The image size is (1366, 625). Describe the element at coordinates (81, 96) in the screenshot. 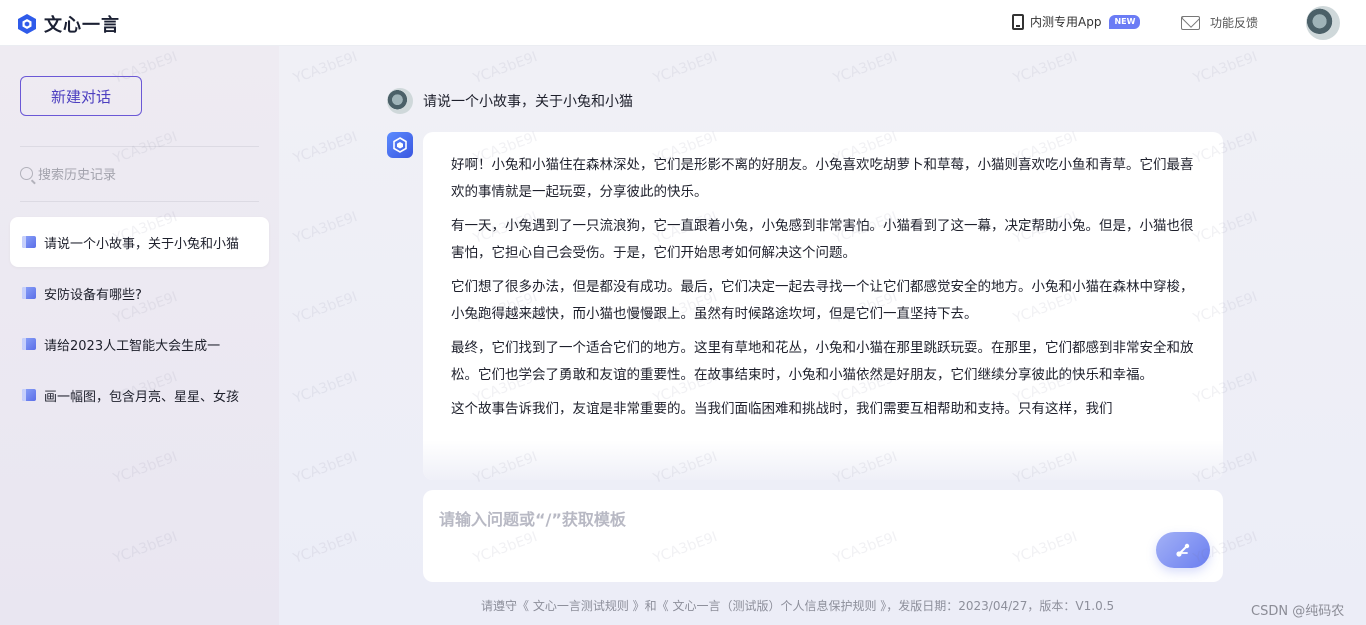

I see `new-chat-button: 新建对话` at that location.